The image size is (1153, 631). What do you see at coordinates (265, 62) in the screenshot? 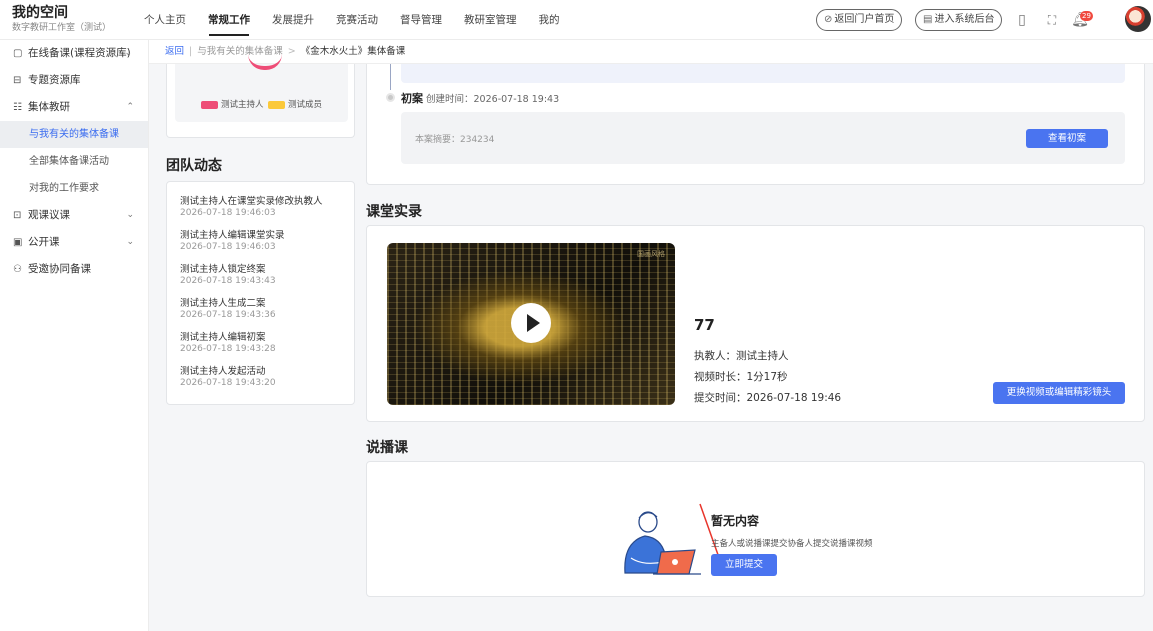
I see `member-chart-arc` at bounding box center [265, 62].